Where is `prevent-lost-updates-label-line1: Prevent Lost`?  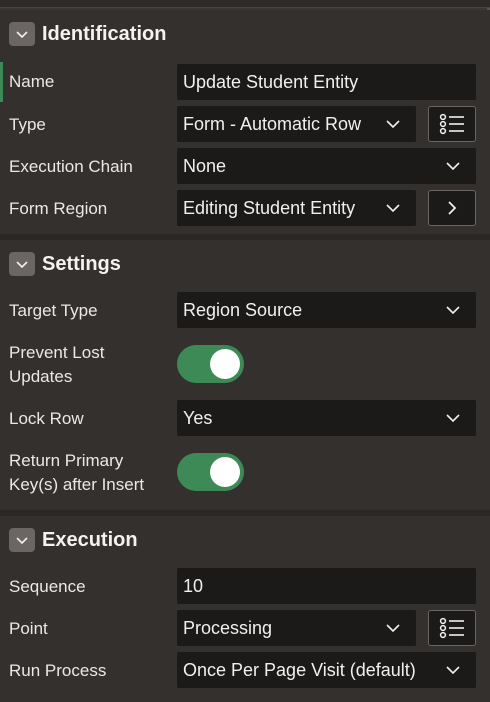 prevent-lost-updates-label-line1: Prevent Lost is located at coordinates (57, 352).